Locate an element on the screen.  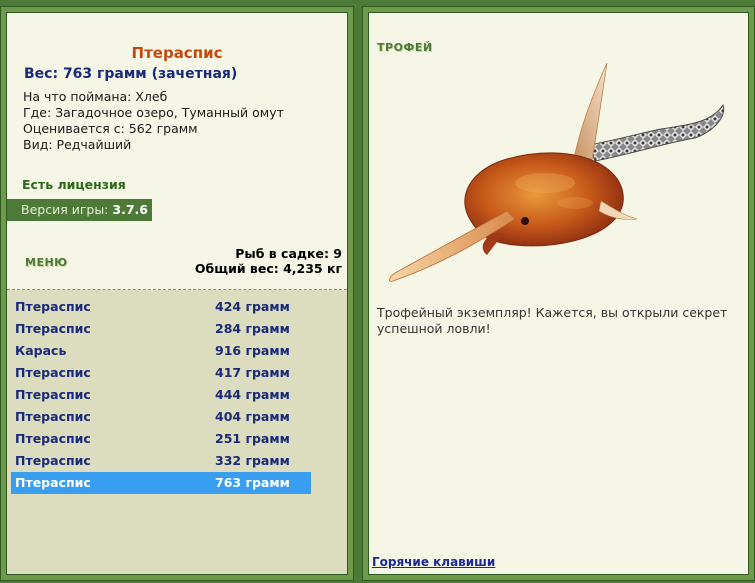
fish-name: Птераспис is located at coordinates (177, 53).